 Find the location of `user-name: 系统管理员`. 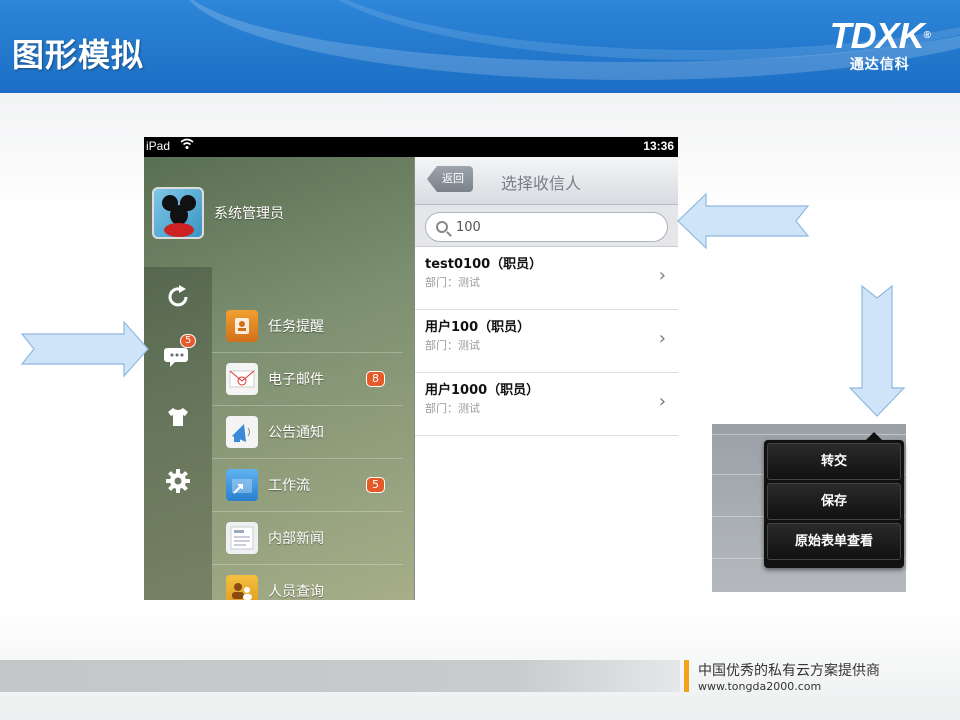

user-name: 系统管理员 is located at coordinates (249, 214).